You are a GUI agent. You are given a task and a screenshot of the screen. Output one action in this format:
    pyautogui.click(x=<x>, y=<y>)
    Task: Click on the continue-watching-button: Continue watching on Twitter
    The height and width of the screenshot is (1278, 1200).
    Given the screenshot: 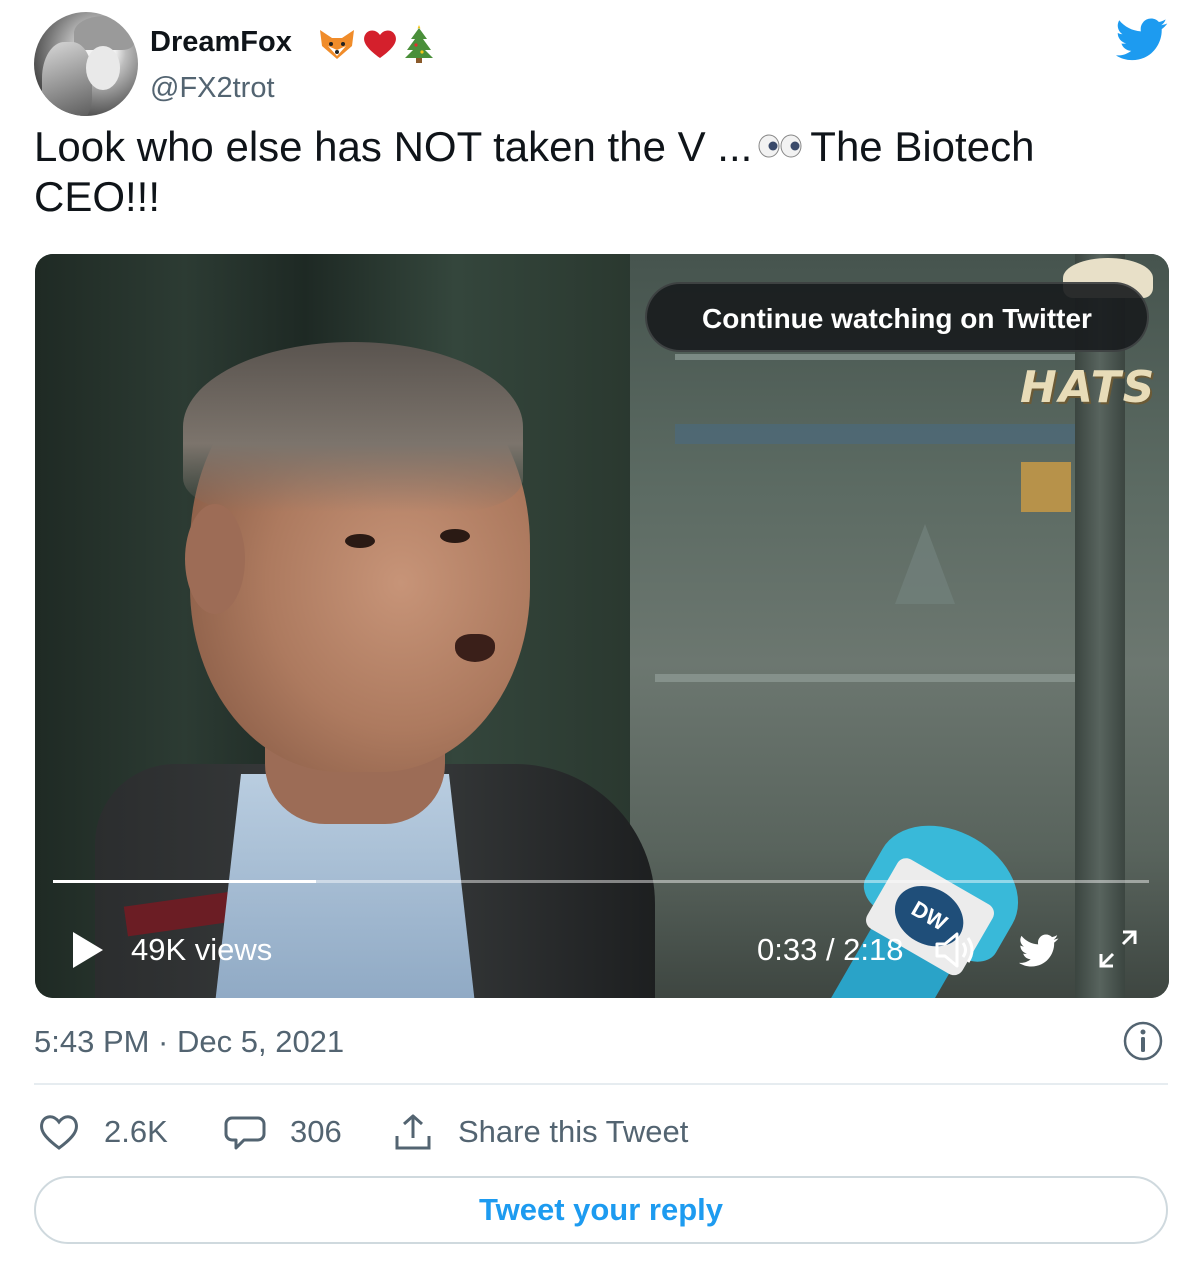 What is the action you would take?
    pyautogui.click(x=897, y=317)
    